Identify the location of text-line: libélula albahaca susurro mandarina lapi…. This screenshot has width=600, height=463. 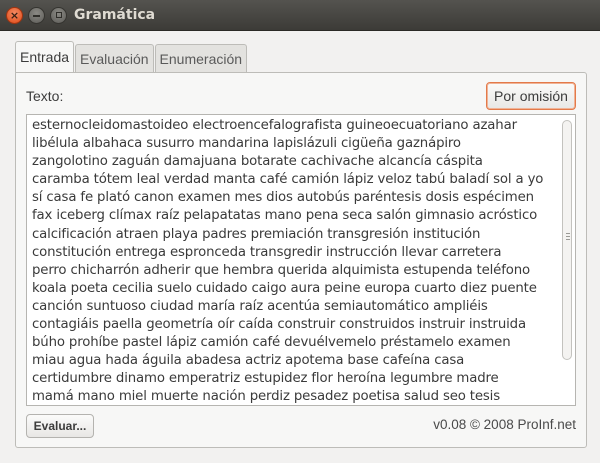
(246, 144).